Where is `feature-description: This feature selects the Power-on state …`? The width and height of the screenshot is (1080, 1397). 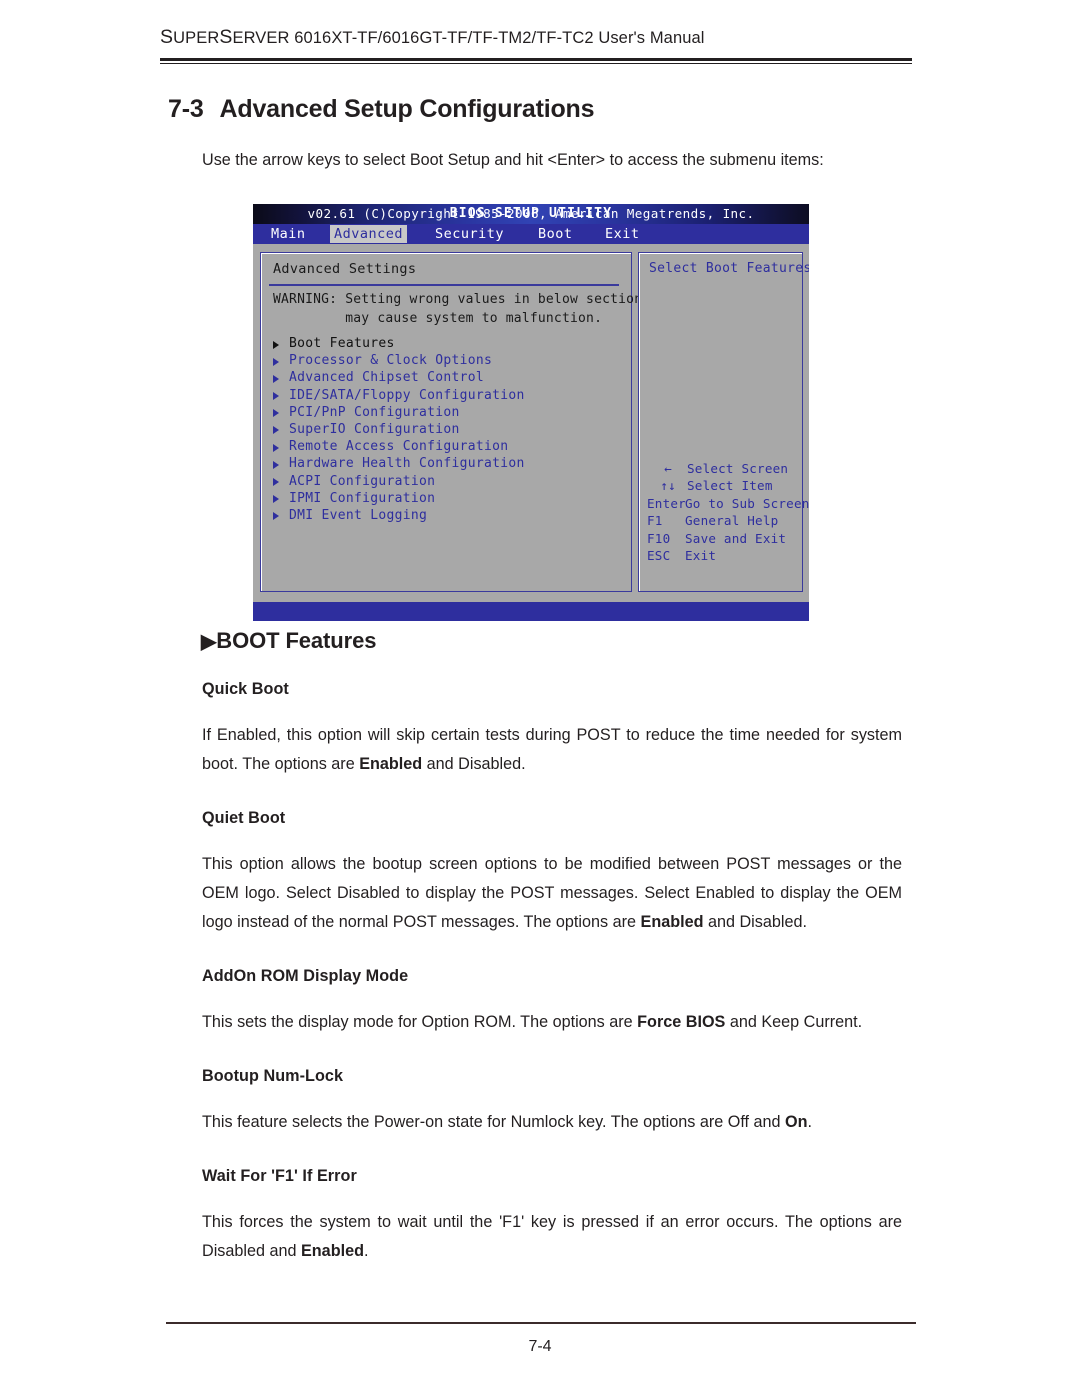
feature-description: This feature selects the Power-on state … is located at coordinates (552, 1122).